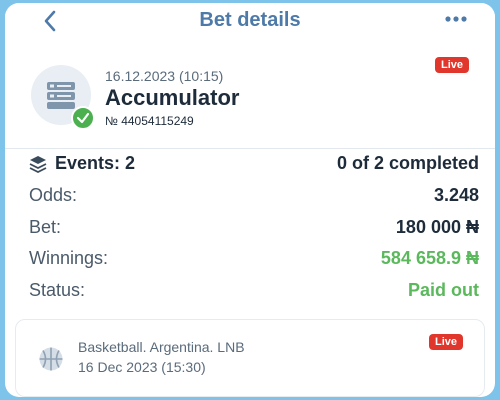  What do you see at coordinates (51, 359) in the screenshot?
I see `basketball-icon` at bounding box center [51, 359].